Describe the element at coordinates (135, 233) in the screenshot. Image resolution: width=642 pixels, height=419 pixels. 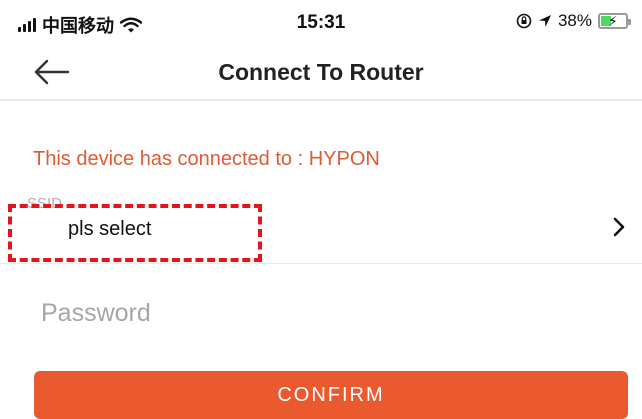
I see `highlight-annotation` at that location.